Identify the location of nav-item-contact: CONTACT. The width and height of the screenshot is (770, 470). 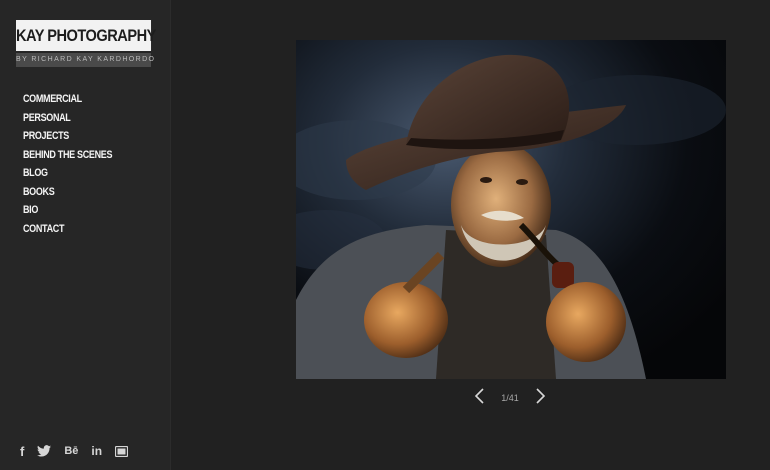
(67, 229).